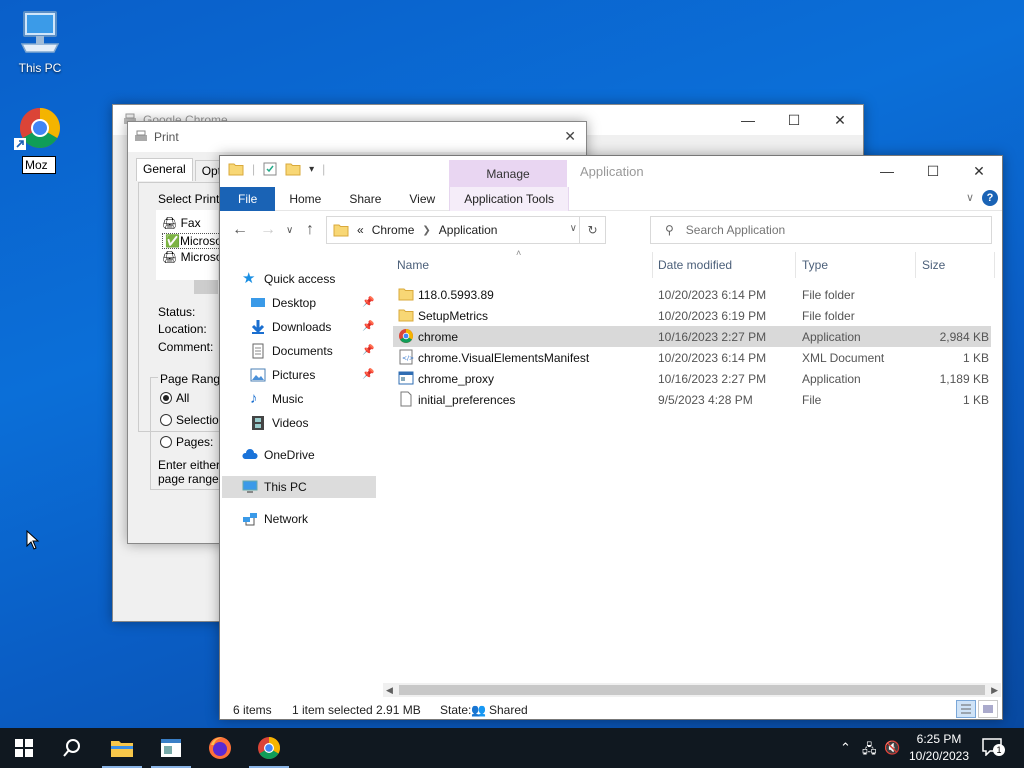 This screenshot has height=768, width=1024. I want to click on nav-quick-access: ★ Quick access, so click(288, 279).